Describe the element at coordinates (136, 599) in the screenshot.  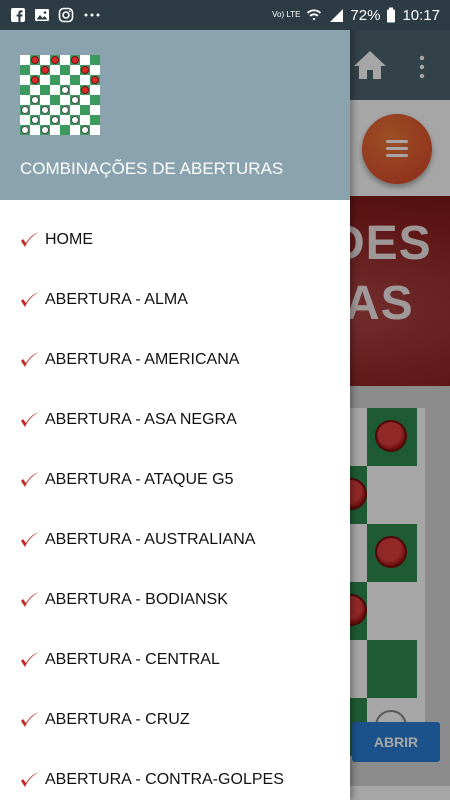
I see `drawer-item-label: ABERTURA - BODIANSK` at that location.